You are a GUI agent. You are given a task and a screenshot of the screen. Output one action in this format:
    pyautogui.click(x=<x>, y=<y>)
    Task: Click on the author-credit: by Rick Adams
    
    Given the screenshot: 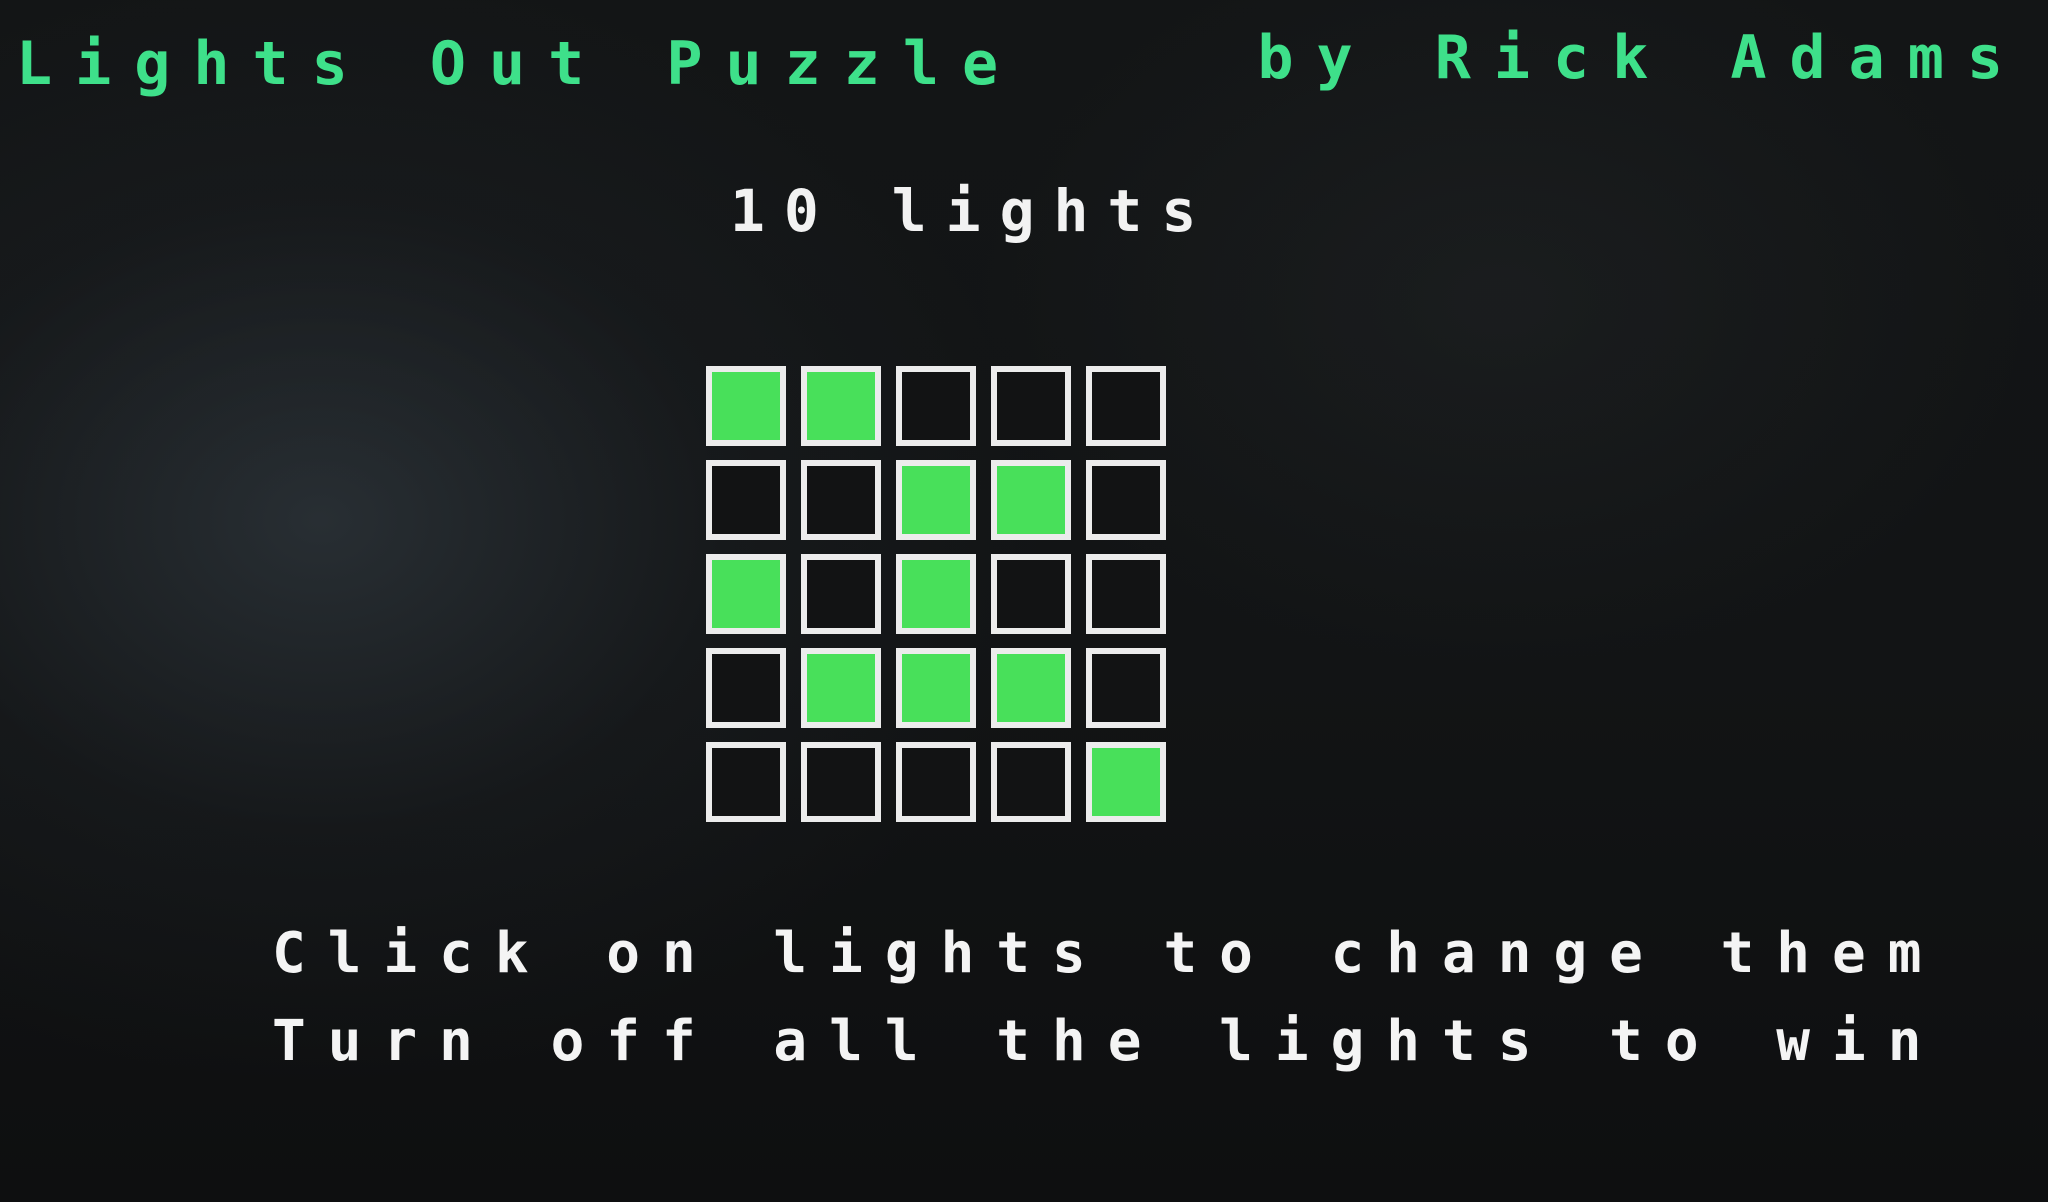 What is the action you would take?
    pyautogui.click(x=1641, y=58)
    